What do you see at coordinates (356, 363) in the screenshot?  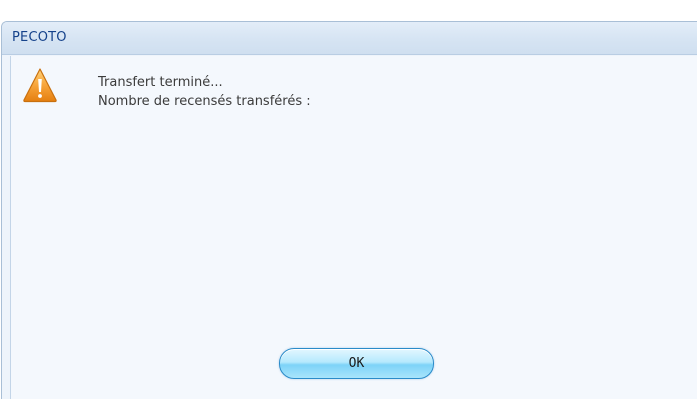 I see `ok-button: OK` at bounding box center [356, 363].